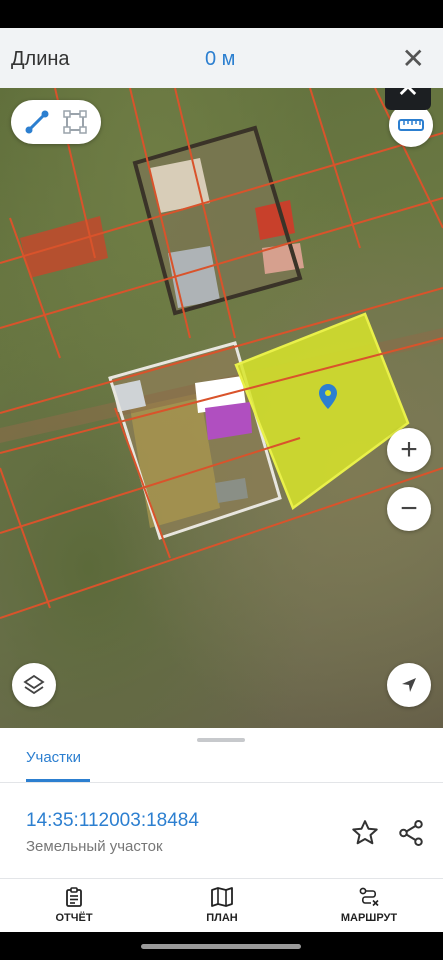  I want to click on overlay-close-button: ✕, so click(408, 99).